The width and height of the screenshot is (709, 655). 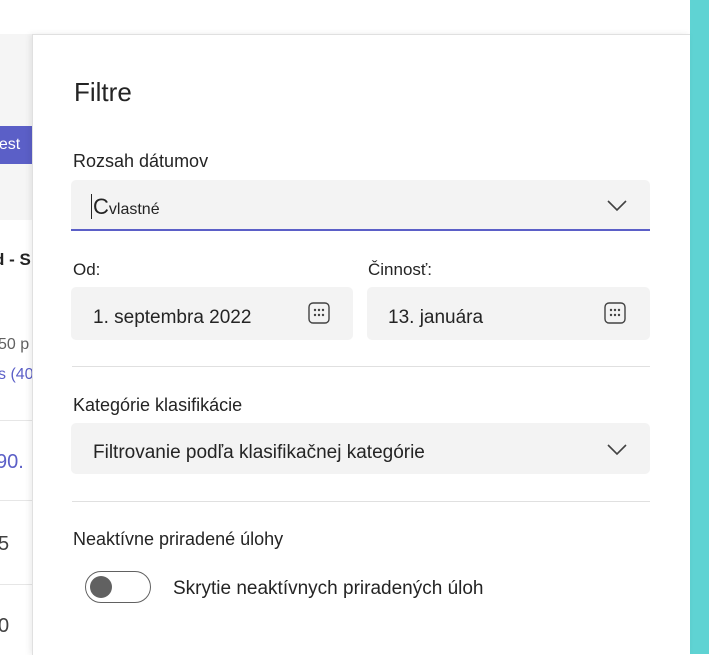 What do you see at coordinates (87, 269) in the screenshot?
I see `from-label: Od:` at bounding box center [87, 269].